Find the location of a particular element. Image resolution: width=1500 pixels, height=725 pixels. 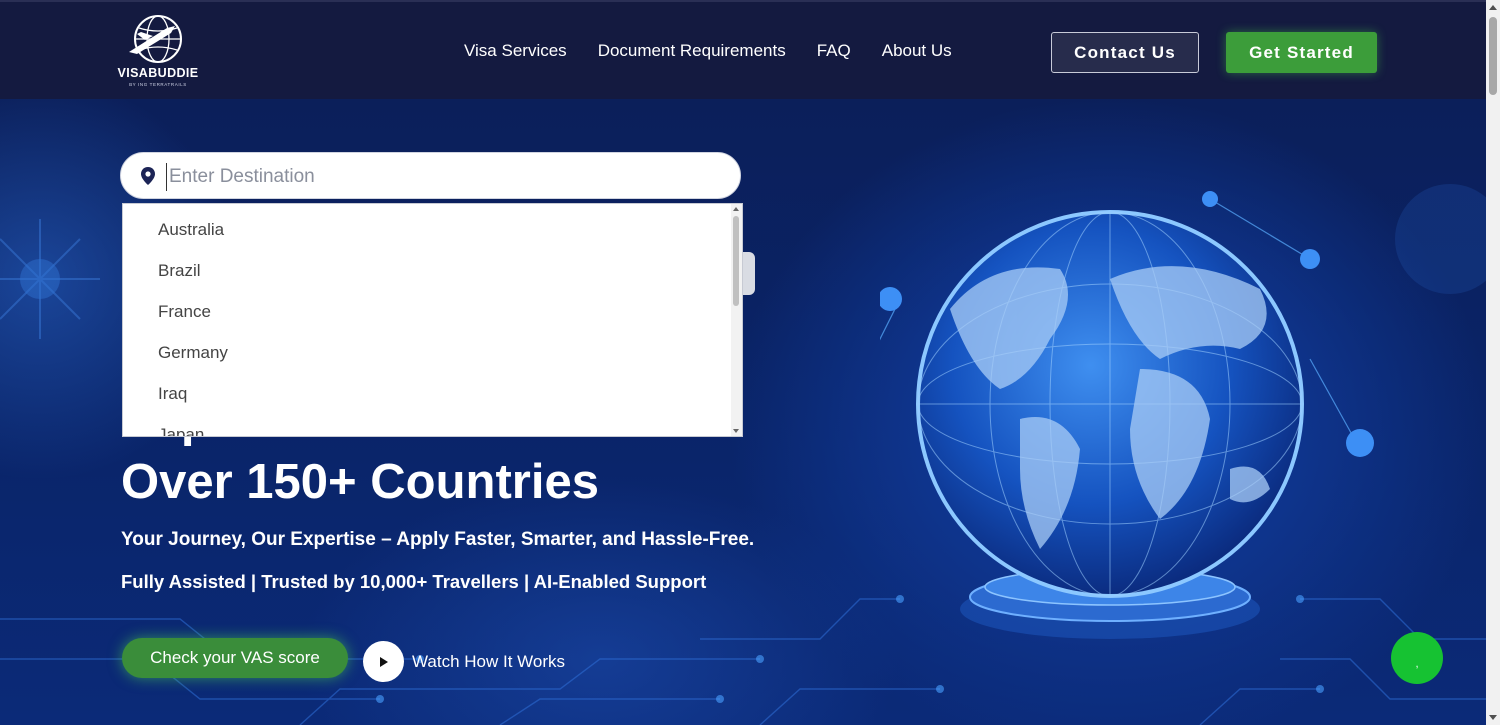

brand-tagline: BY ING TERRATRAILS is located at coordinates (158, 84).